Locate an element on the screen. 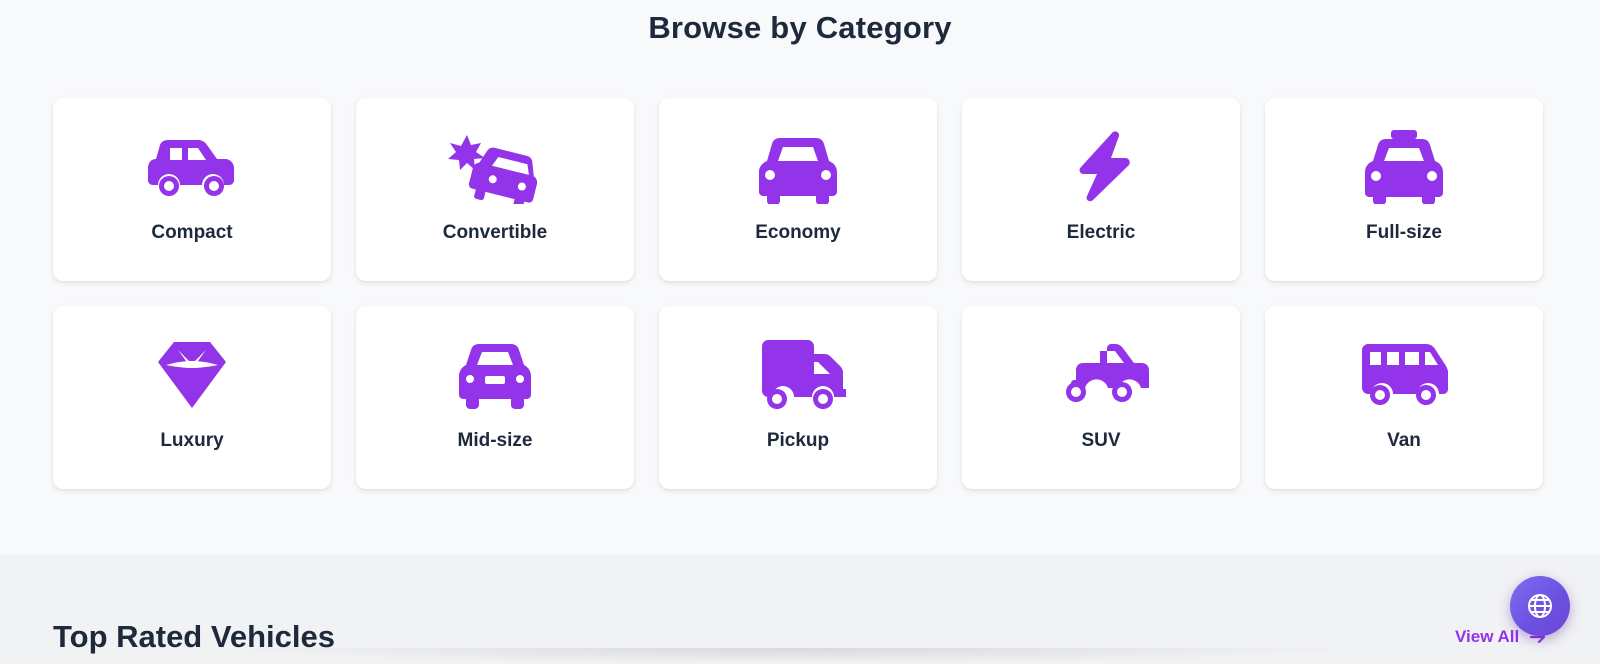 This screenshot has height=664, width=1600. category-label: Electric is located at coordinates (1101, 232).